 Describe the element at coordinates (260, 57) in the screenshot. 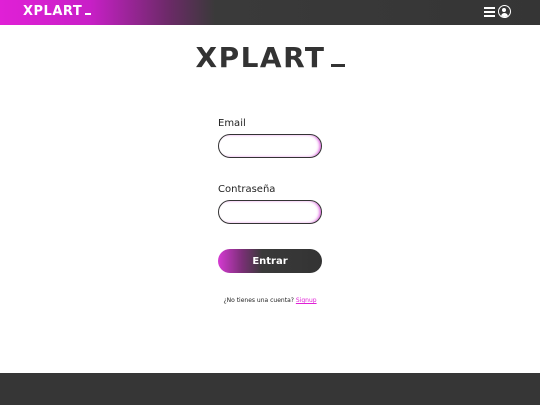

I see `main-logo-text: XPLART` at that location.